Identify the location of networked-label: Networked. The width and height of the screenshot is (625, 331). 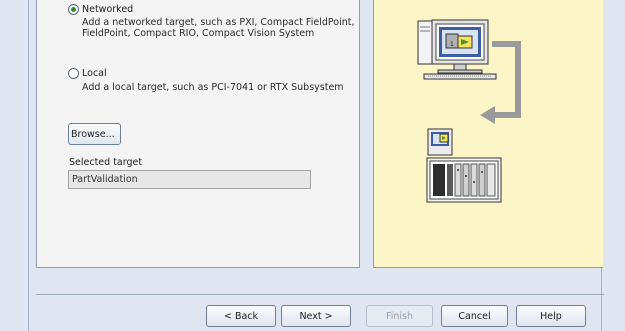
(108, 9).